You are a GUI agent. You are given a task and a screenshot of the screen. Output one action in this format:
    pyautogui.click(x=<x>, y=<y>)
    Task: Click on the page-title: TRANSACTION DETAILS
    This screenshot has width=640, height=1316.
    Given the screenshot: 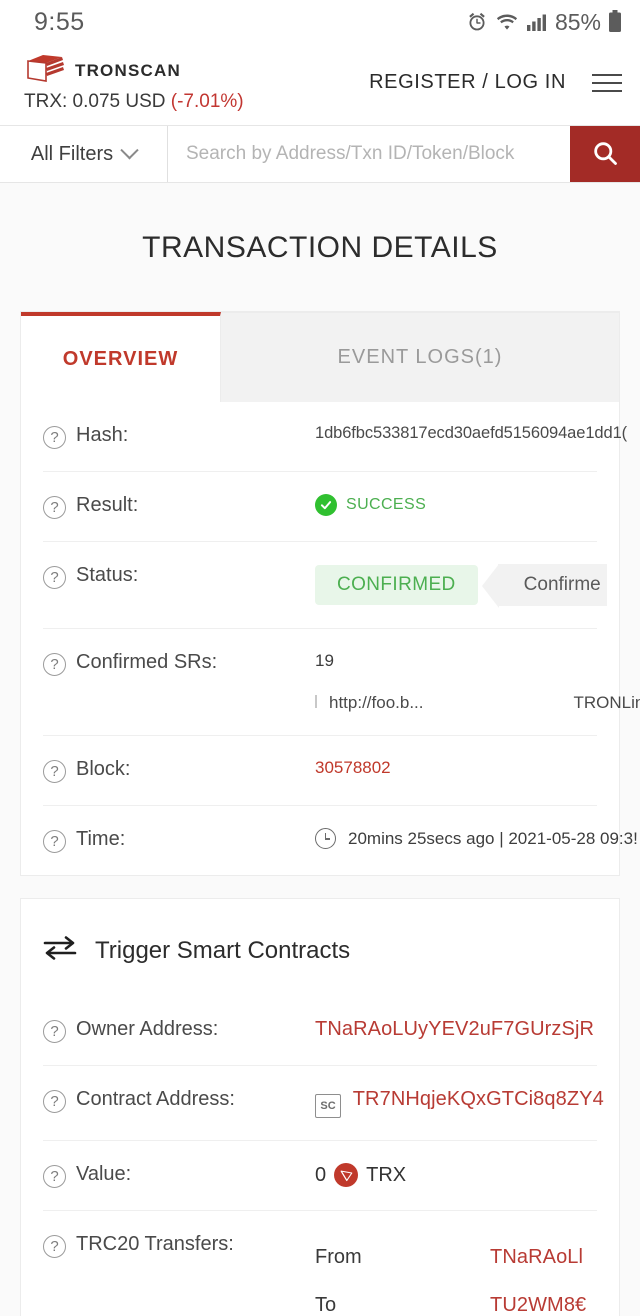 What is the action you would take?
    pyautogui.click(x=320, y=247)
    